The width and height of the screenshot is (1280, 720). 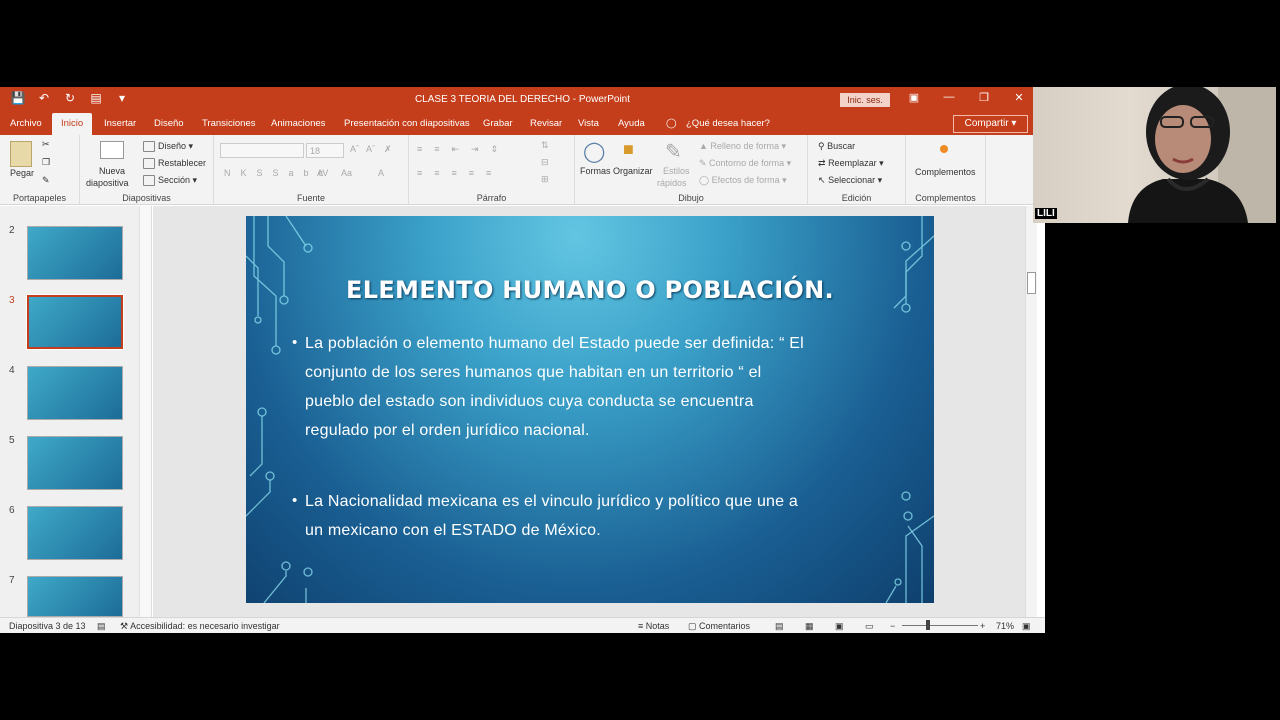 I want to click on layout-icon, so click(x=149, y=147).